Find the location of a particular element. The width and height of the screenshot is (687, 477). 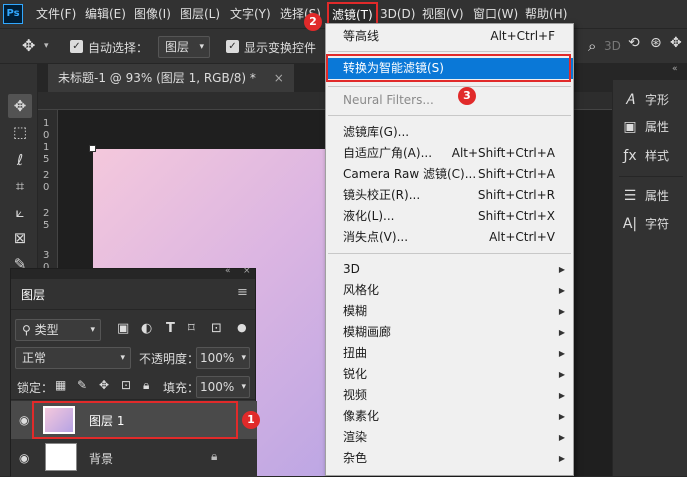

menu-item-lens-correction: 镜头校正(R)... Shift+Ctrl+R is located at coordinates (449, 195).